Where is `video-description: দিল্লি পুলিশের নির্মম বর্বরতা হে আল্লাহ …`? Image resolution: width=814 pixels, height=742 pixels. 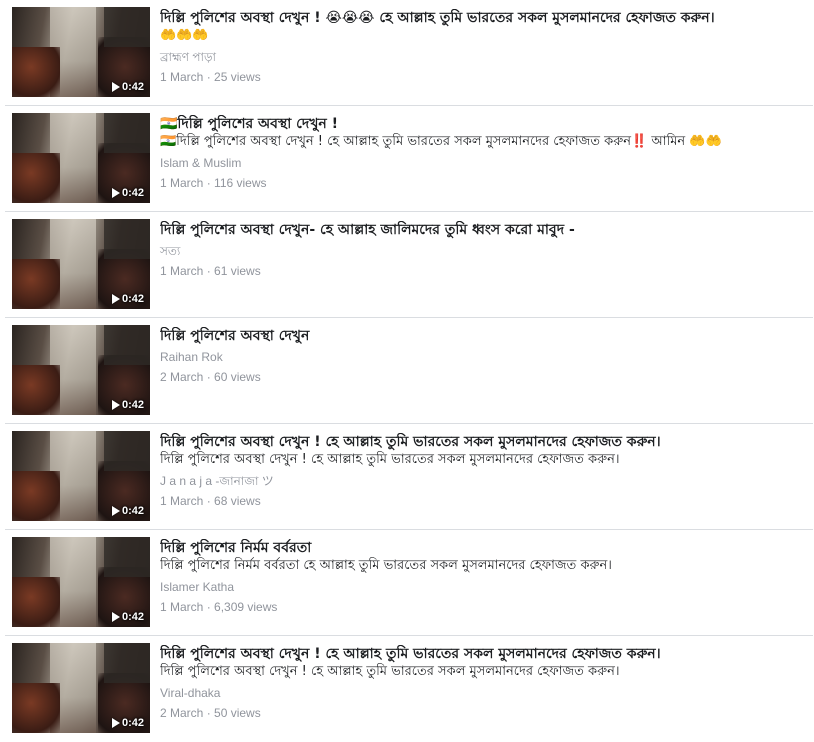
video-description: দিল্লি পুলিশের নির্মম বর্বরতা হে আল্লাহ … is located at coordinates (386, 565).